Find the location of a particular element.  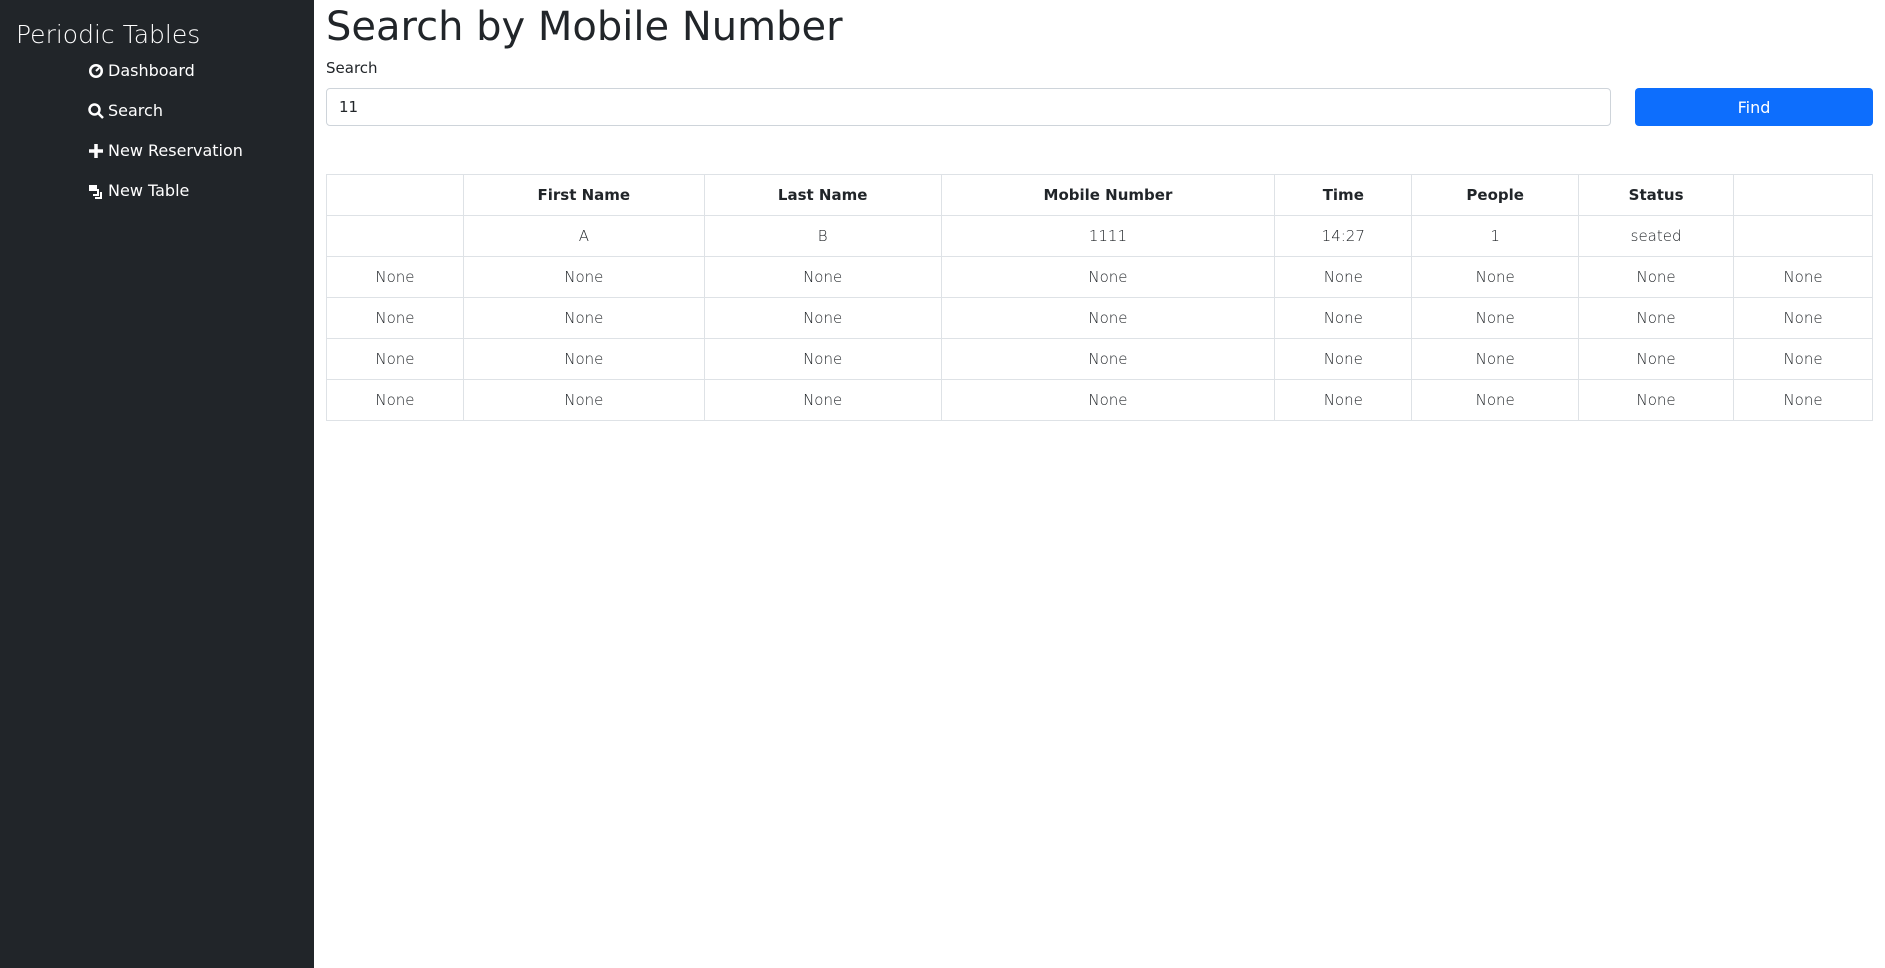

sidebar-item-search: Search is located at coordinates (125, 110).